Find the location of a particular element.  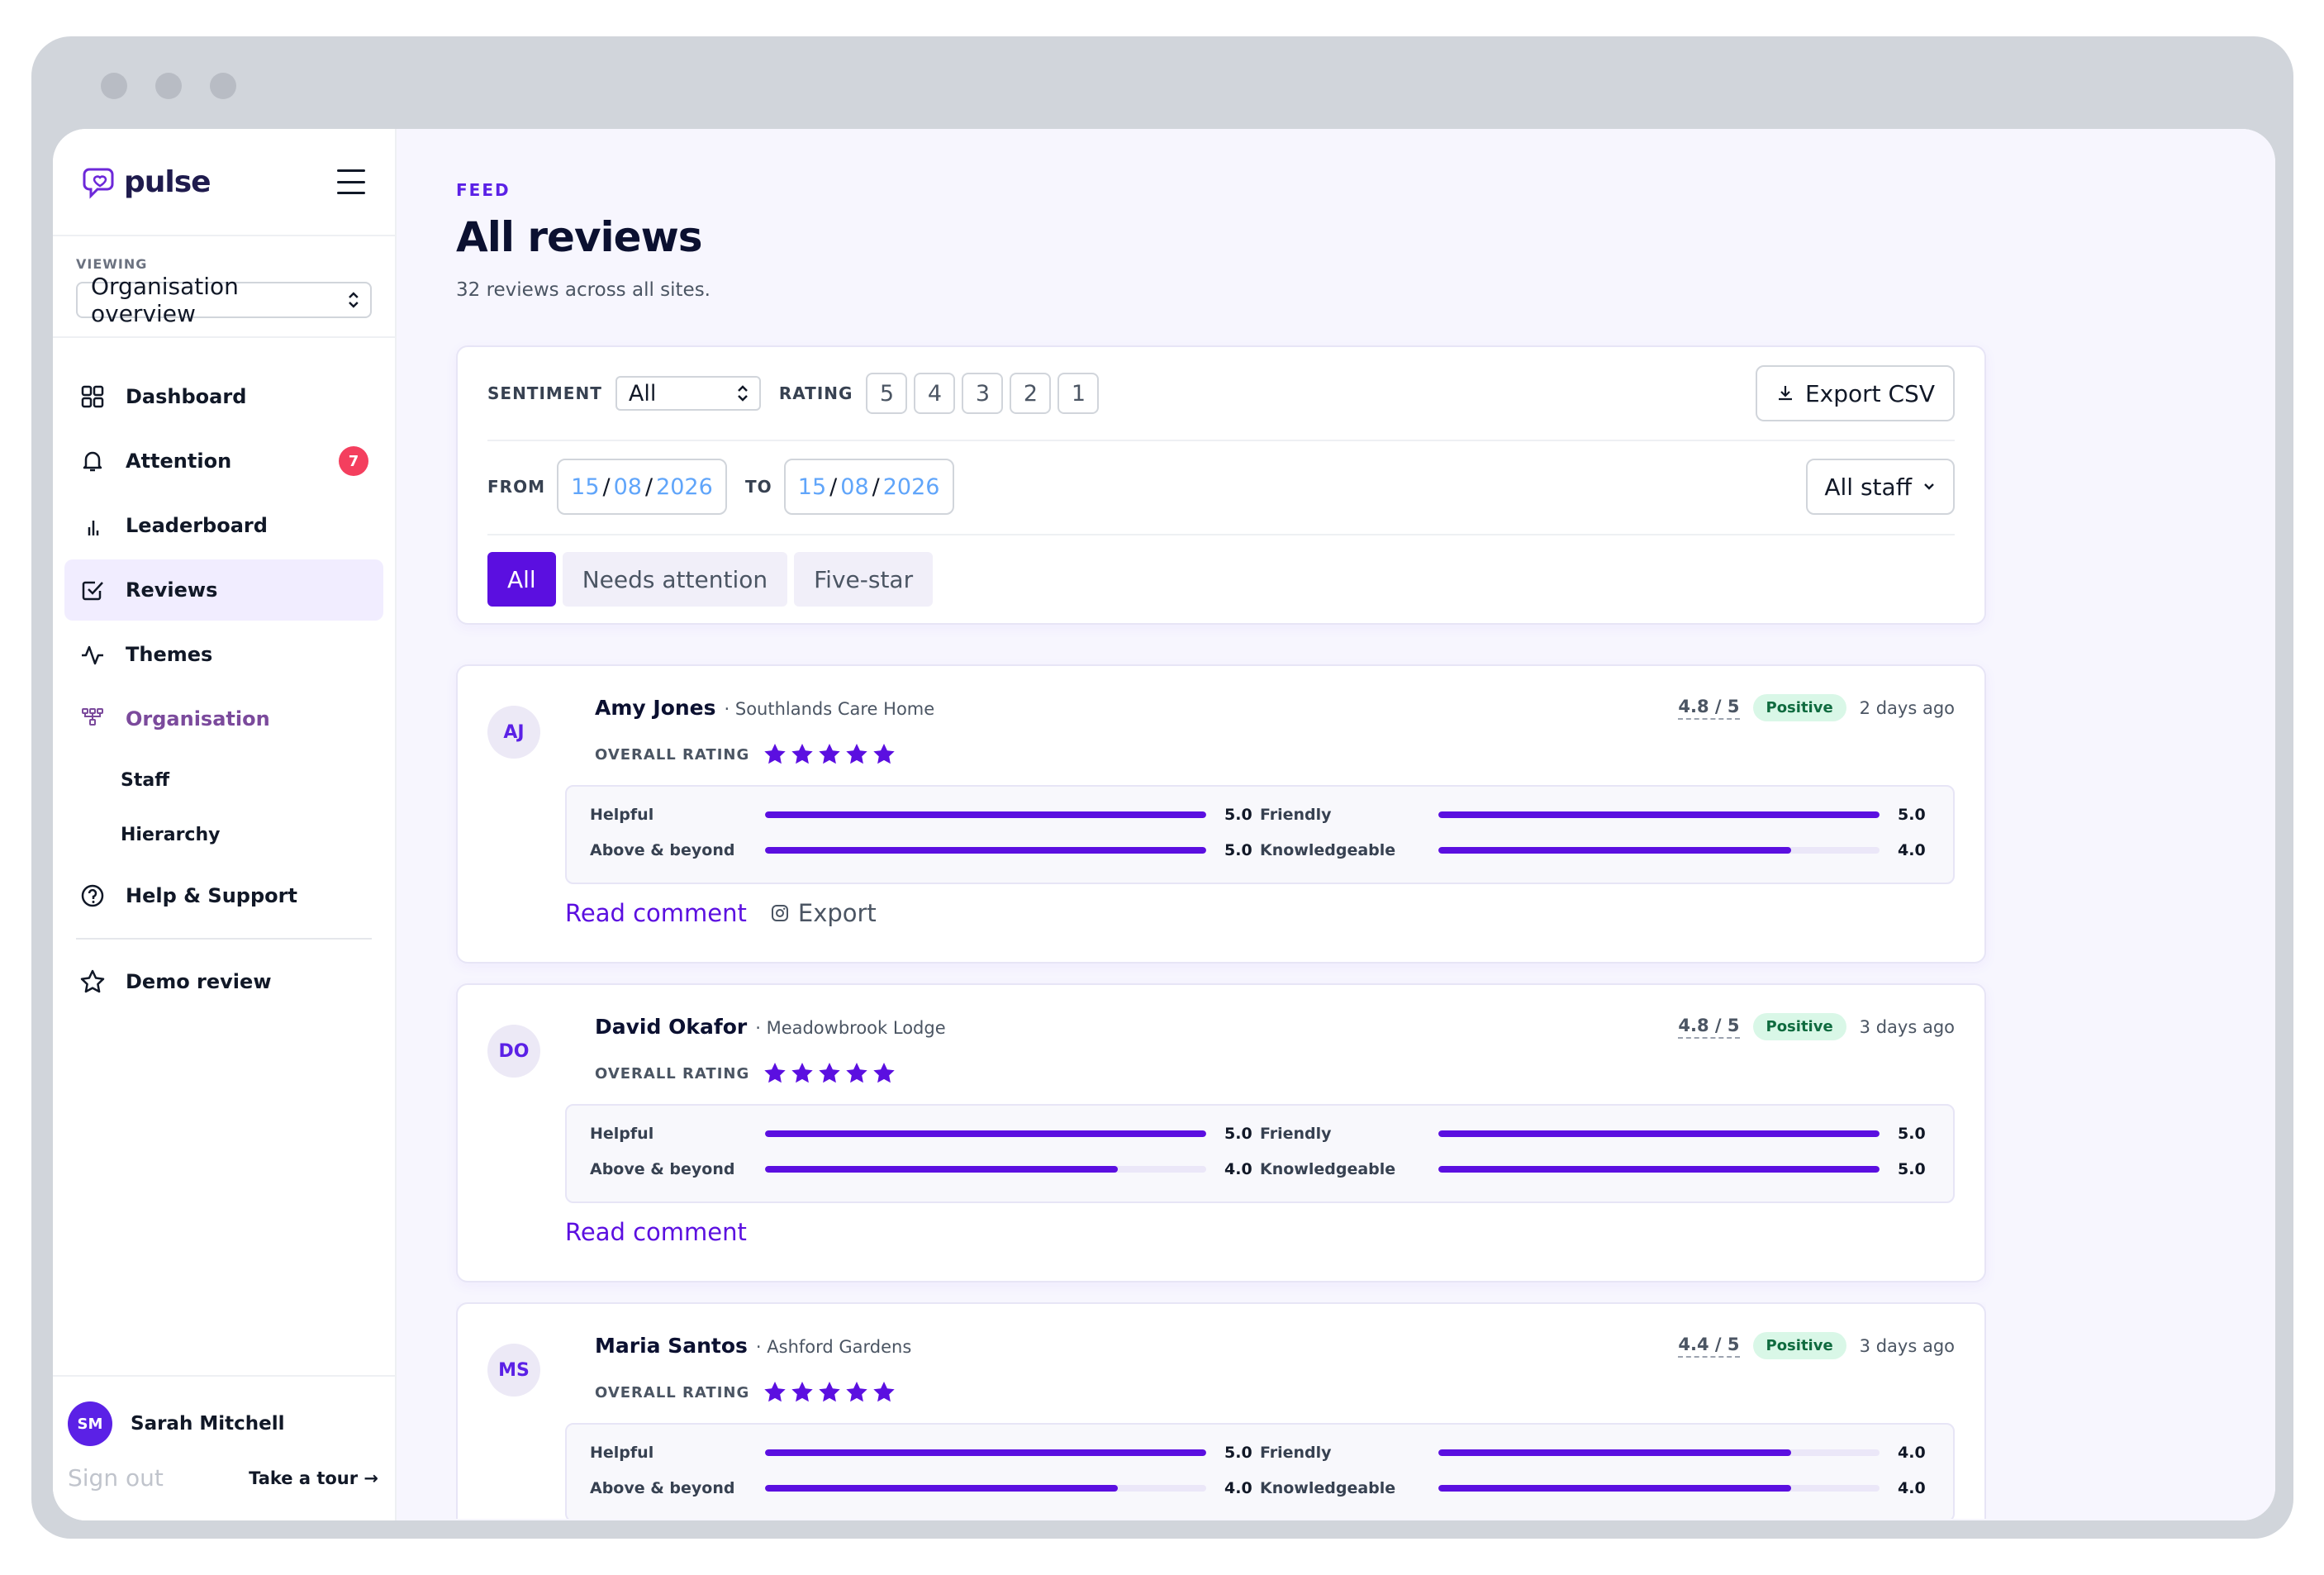

bar-chart-icon is located at coordinates (92, 526).